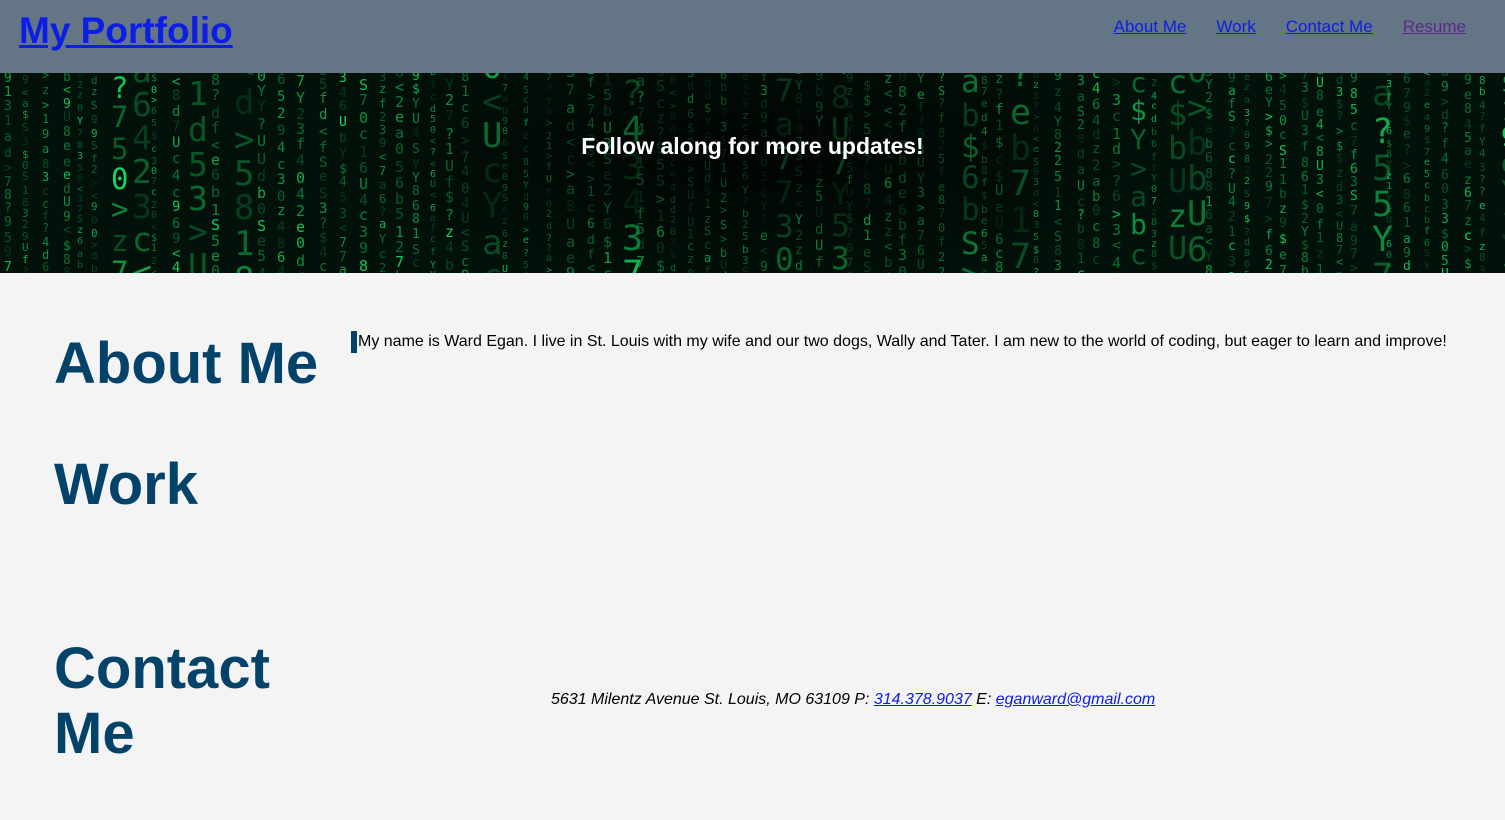  Describe the element at coordinates (126, 31) in the screenshot. I see `brand-link: My Portfolio` at that location.